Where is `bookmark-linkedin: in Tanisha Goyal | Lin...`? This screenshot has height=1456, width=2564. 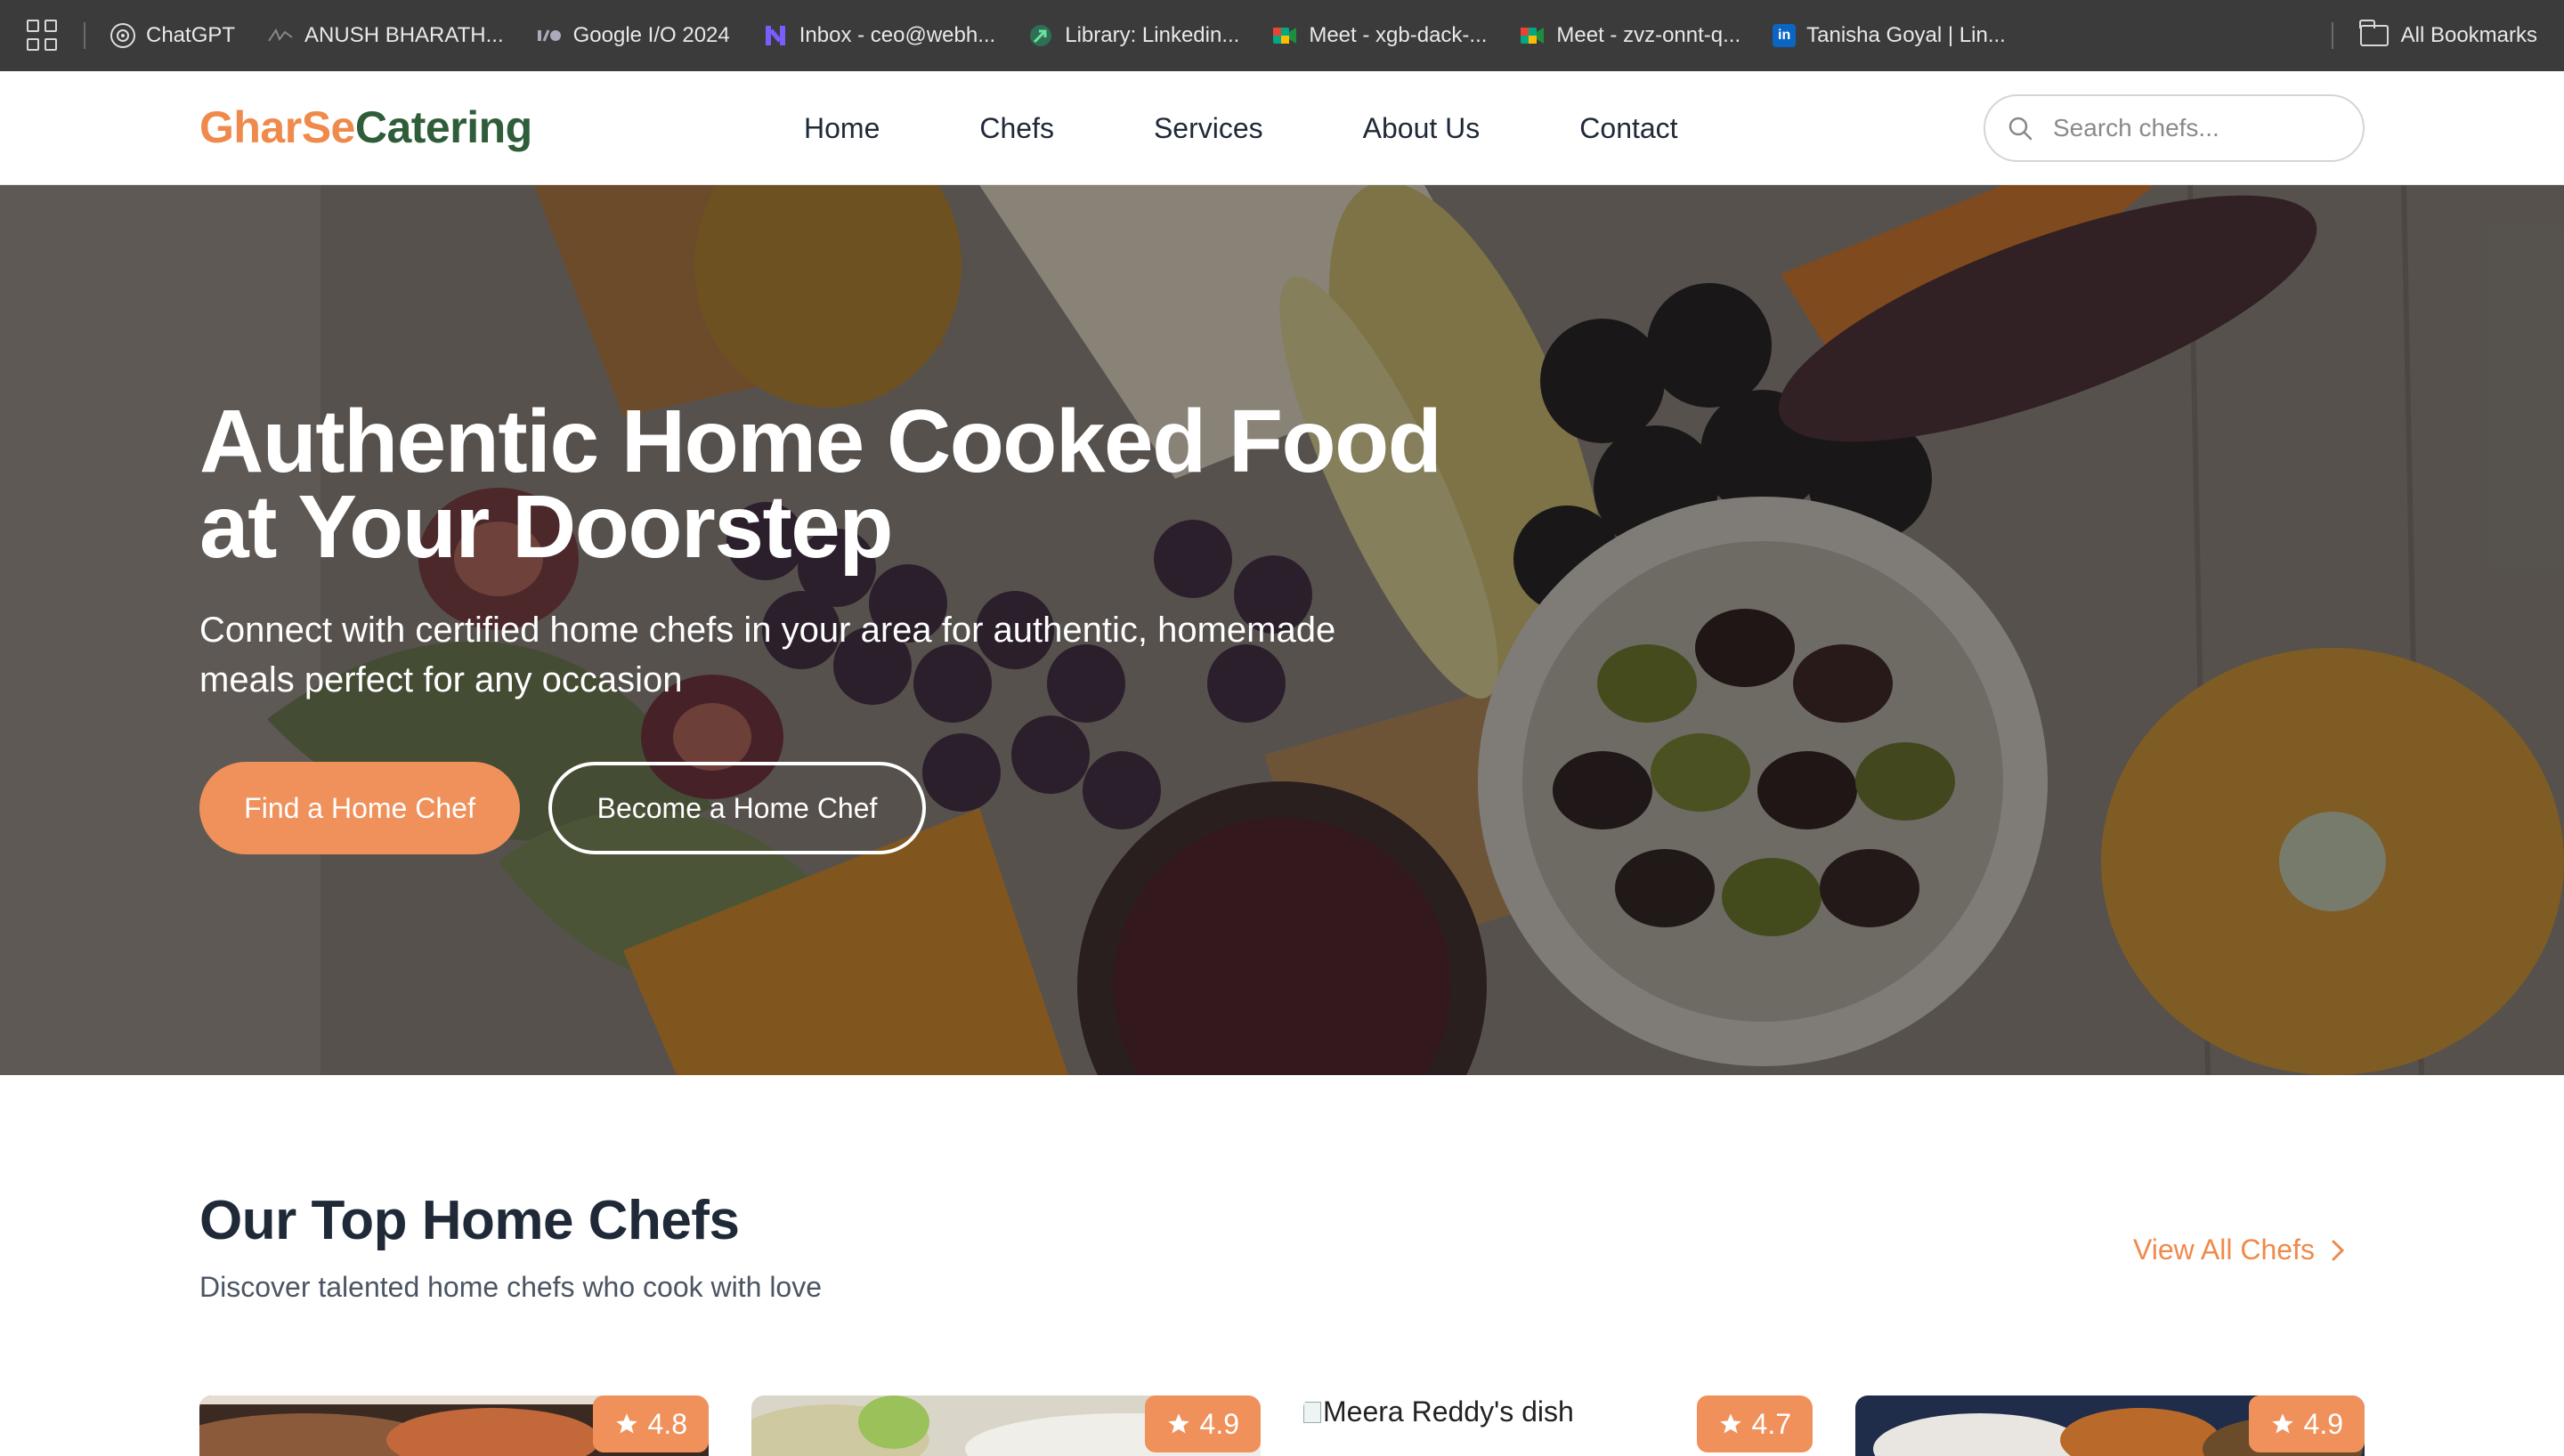
bookmark-linkedin: in Tanisha Goyal | Lin... is located at coordinates (1889, 35).